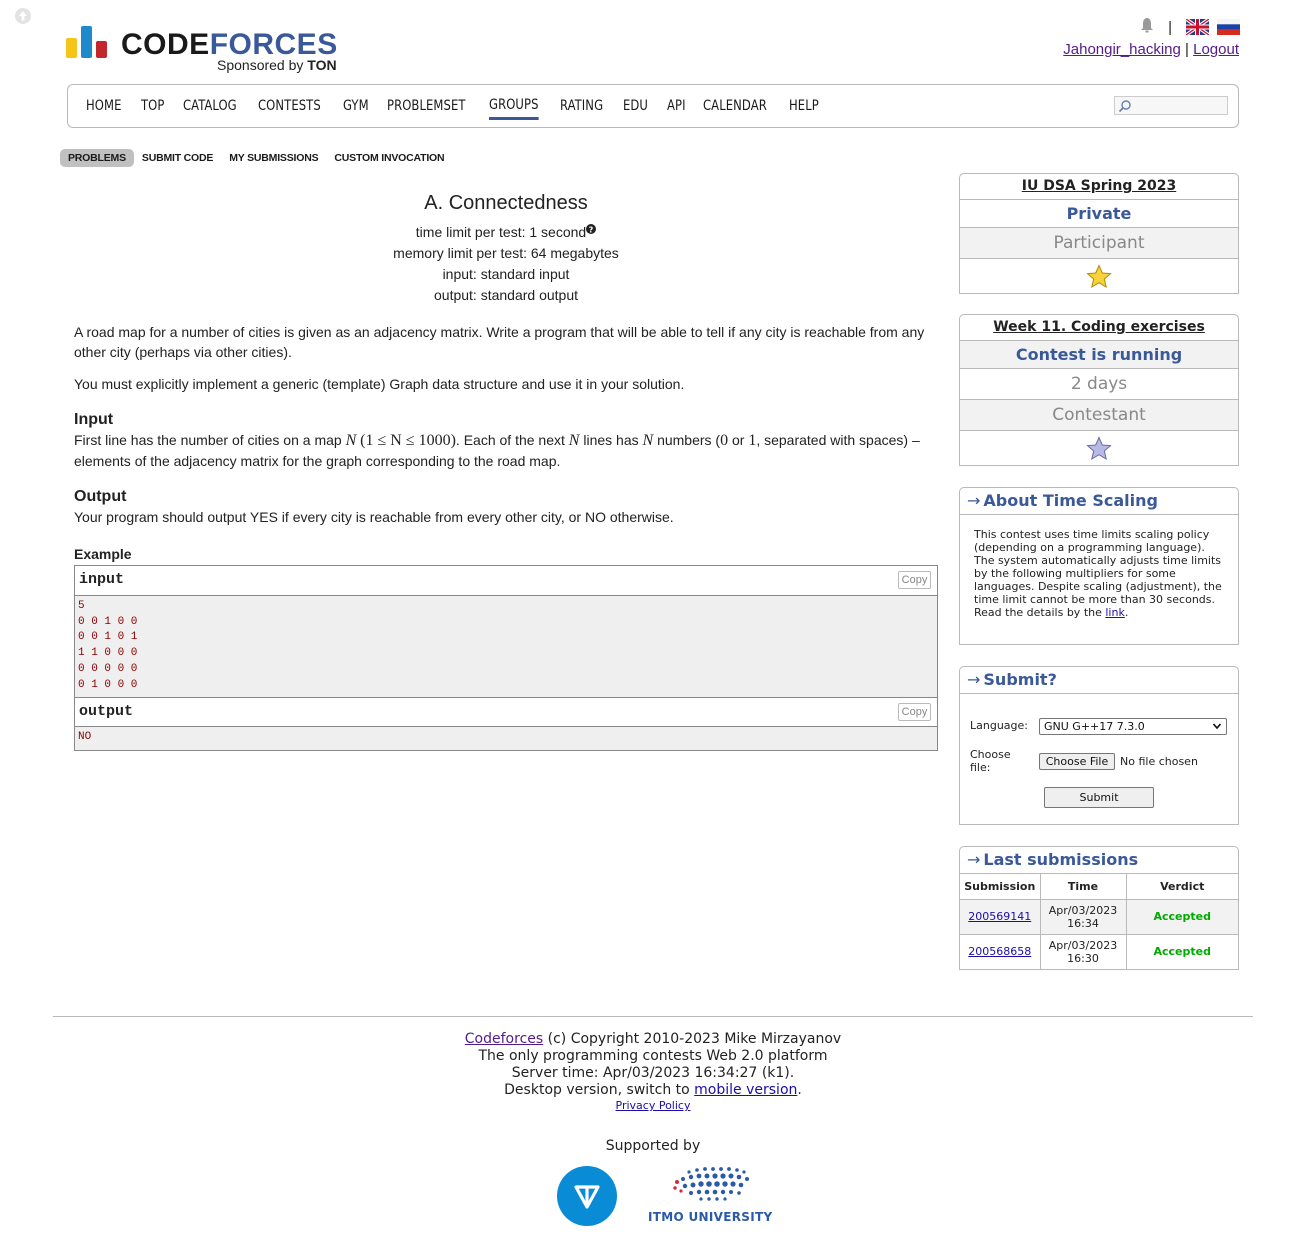 The height and width of the screenshot is (1249, 1306). What do you see at coordinates (1099, 327) in the screenshot?
I see `contest-title: Week 11. Coding exercises` at bounding box center [1099, 327].